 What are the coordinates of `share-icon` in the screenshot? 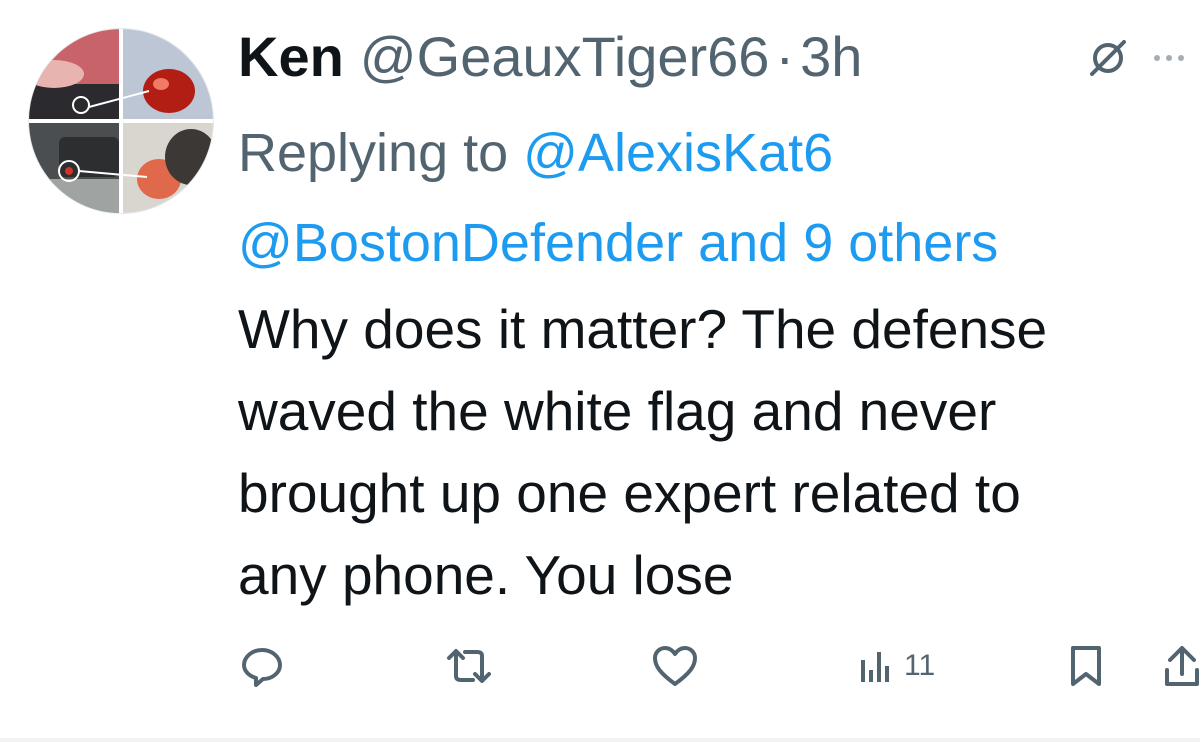 It's located at (1182, 666).